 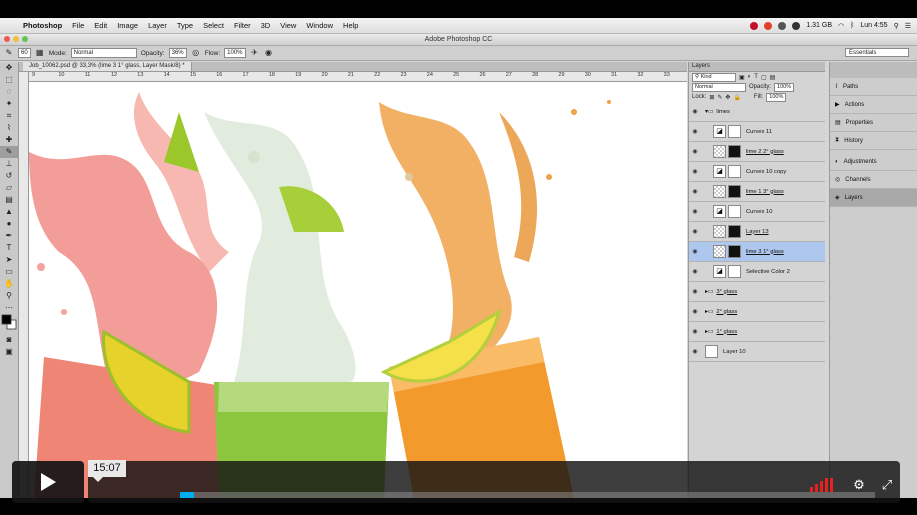 What do you see at coordinates (9, 296) in the screenshot?
I see `zoom-tool-icon: ⚲` at bounding box center [9, 296].